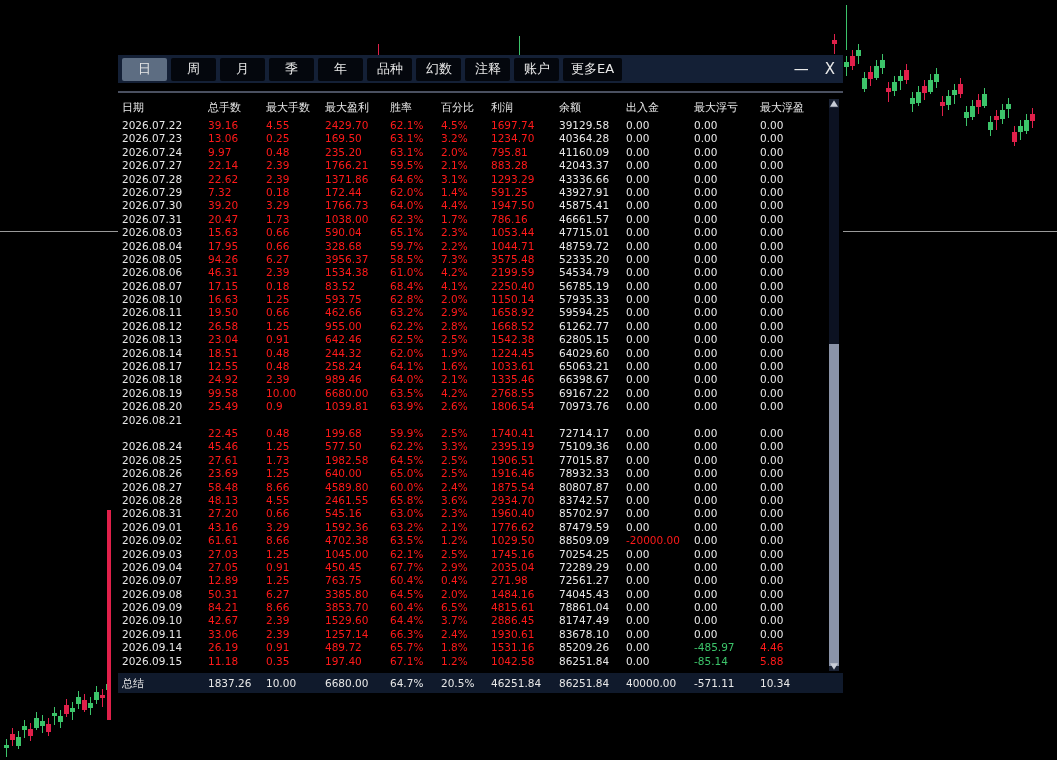  What do you see at coordinates (407, 299) in the screenshot?
I see `table-cell: 62.8%` at bounding box center [407, 299].